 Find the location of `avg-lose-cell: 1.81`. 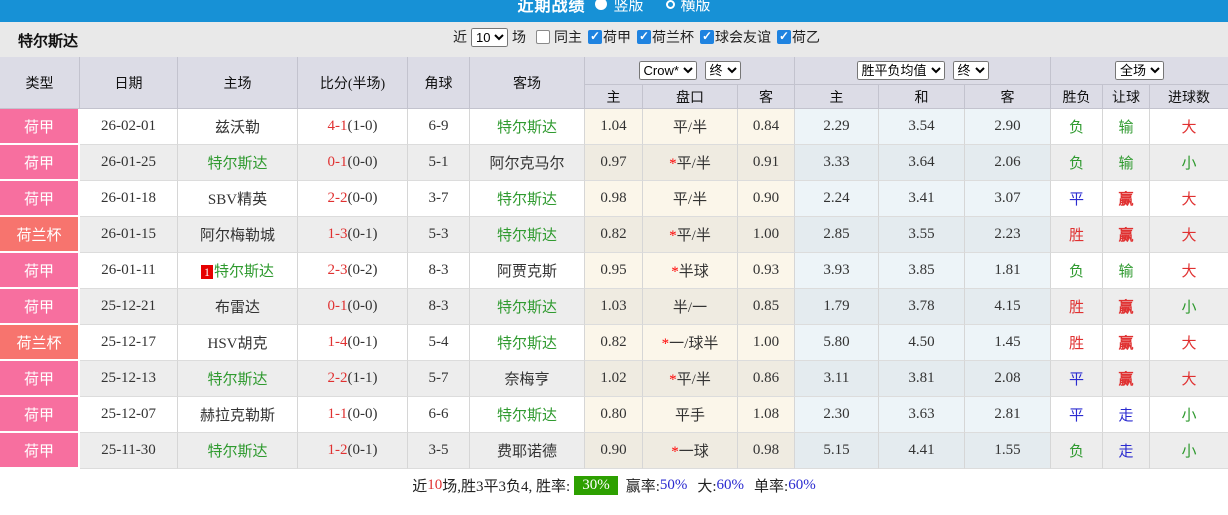

avg-lose-cell: 1.81 is located at coordinates (1008, 271).